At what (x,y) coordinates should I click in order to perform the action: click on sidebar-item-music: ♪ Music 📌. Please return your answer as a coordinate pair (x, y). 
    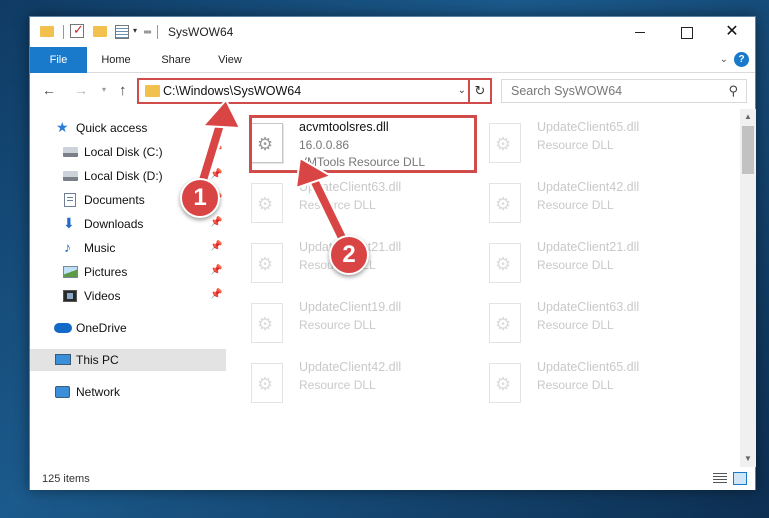
    Looking at the image, I should click on (128, 248).